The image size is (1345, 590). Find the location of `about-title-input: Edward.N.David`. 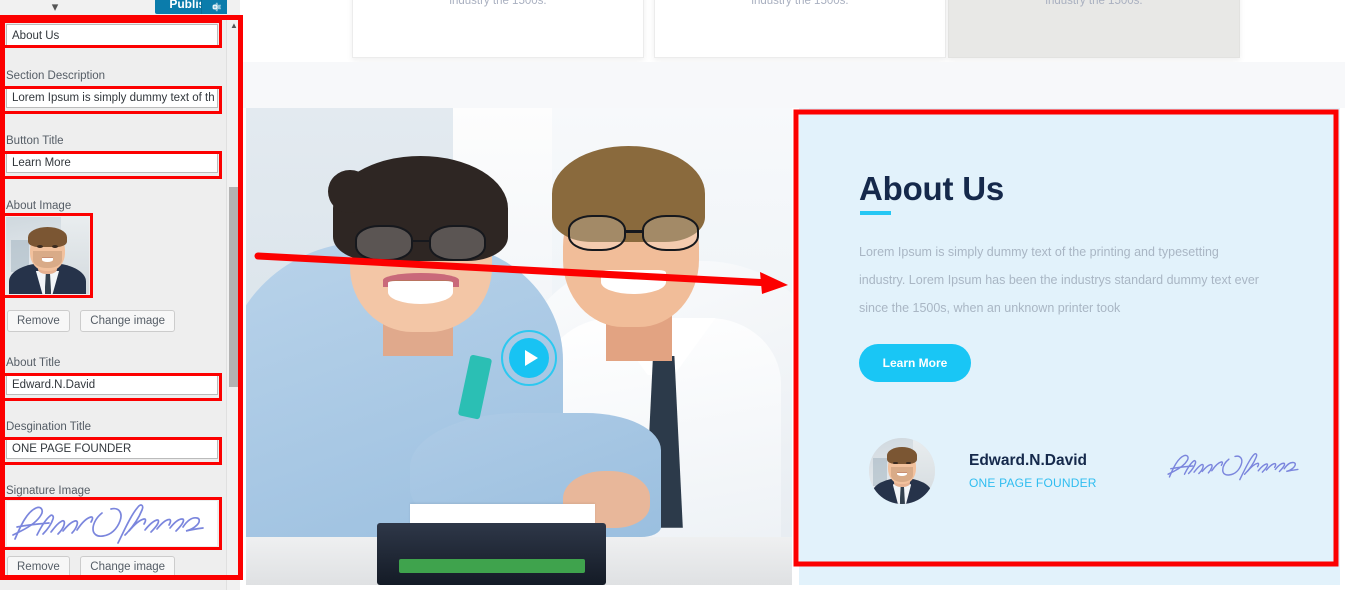

about-title-input: Edward.N.David is located at coordinates (112, 384).